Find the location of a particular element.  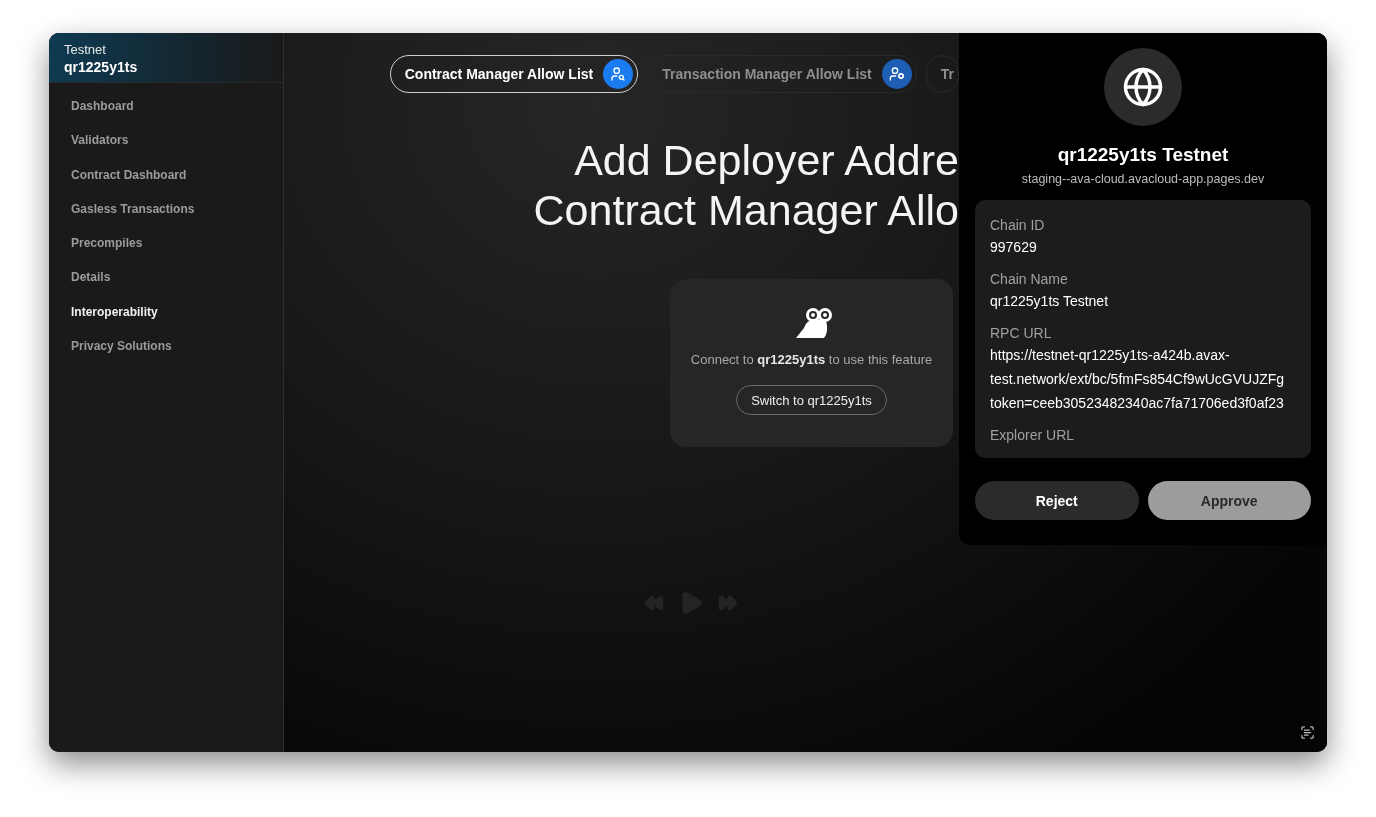

connect-message: Connect to qr1225y1ts to use this feature is located at coordinates (811, 359).